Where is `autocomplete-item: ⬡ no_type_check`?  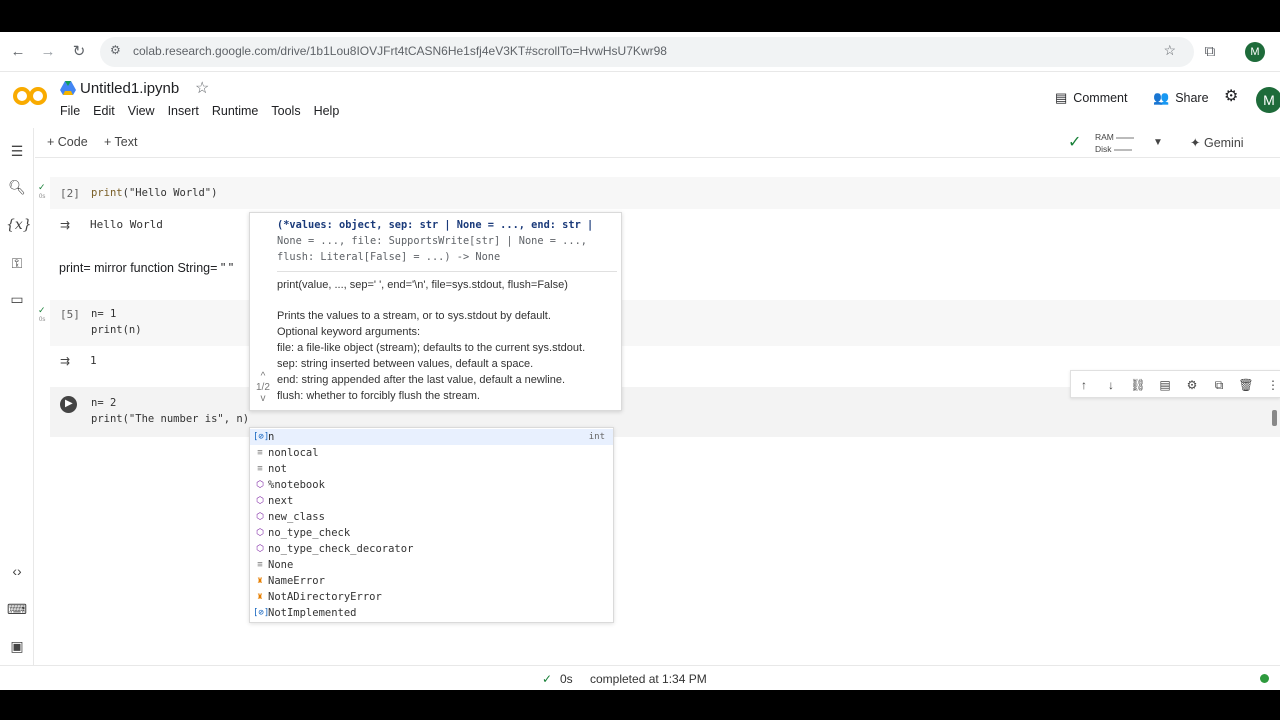 autocomplete-item: ⬡ no_type_check is located at coordinates (431, 533).